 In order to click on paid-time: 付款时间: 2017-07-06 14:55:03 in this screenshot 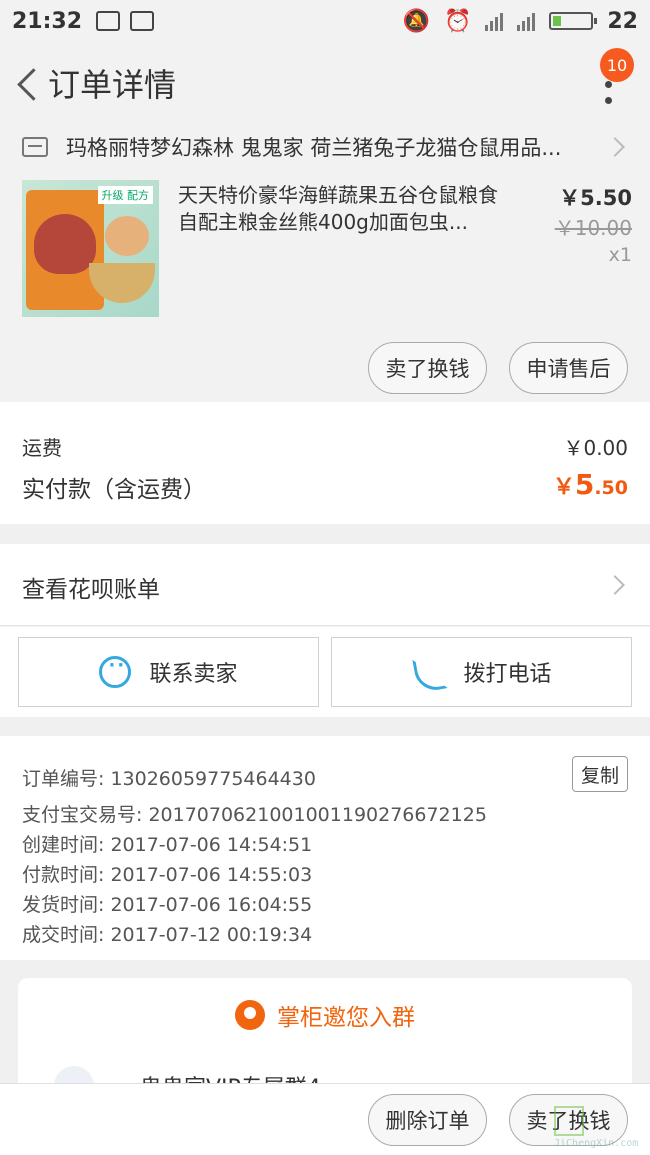, I will do `click(167, 875)`.